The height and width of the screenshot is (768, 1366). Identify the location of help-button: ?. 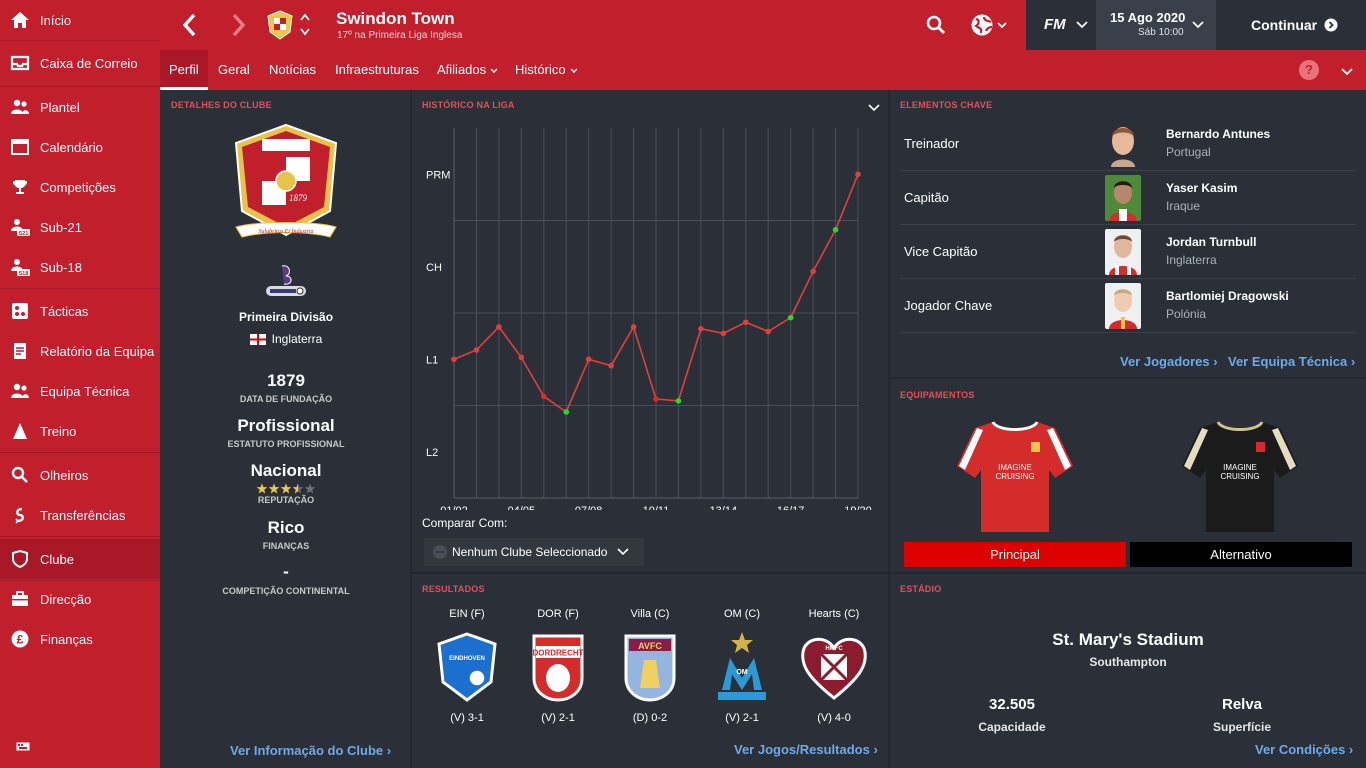
(1309, 70).